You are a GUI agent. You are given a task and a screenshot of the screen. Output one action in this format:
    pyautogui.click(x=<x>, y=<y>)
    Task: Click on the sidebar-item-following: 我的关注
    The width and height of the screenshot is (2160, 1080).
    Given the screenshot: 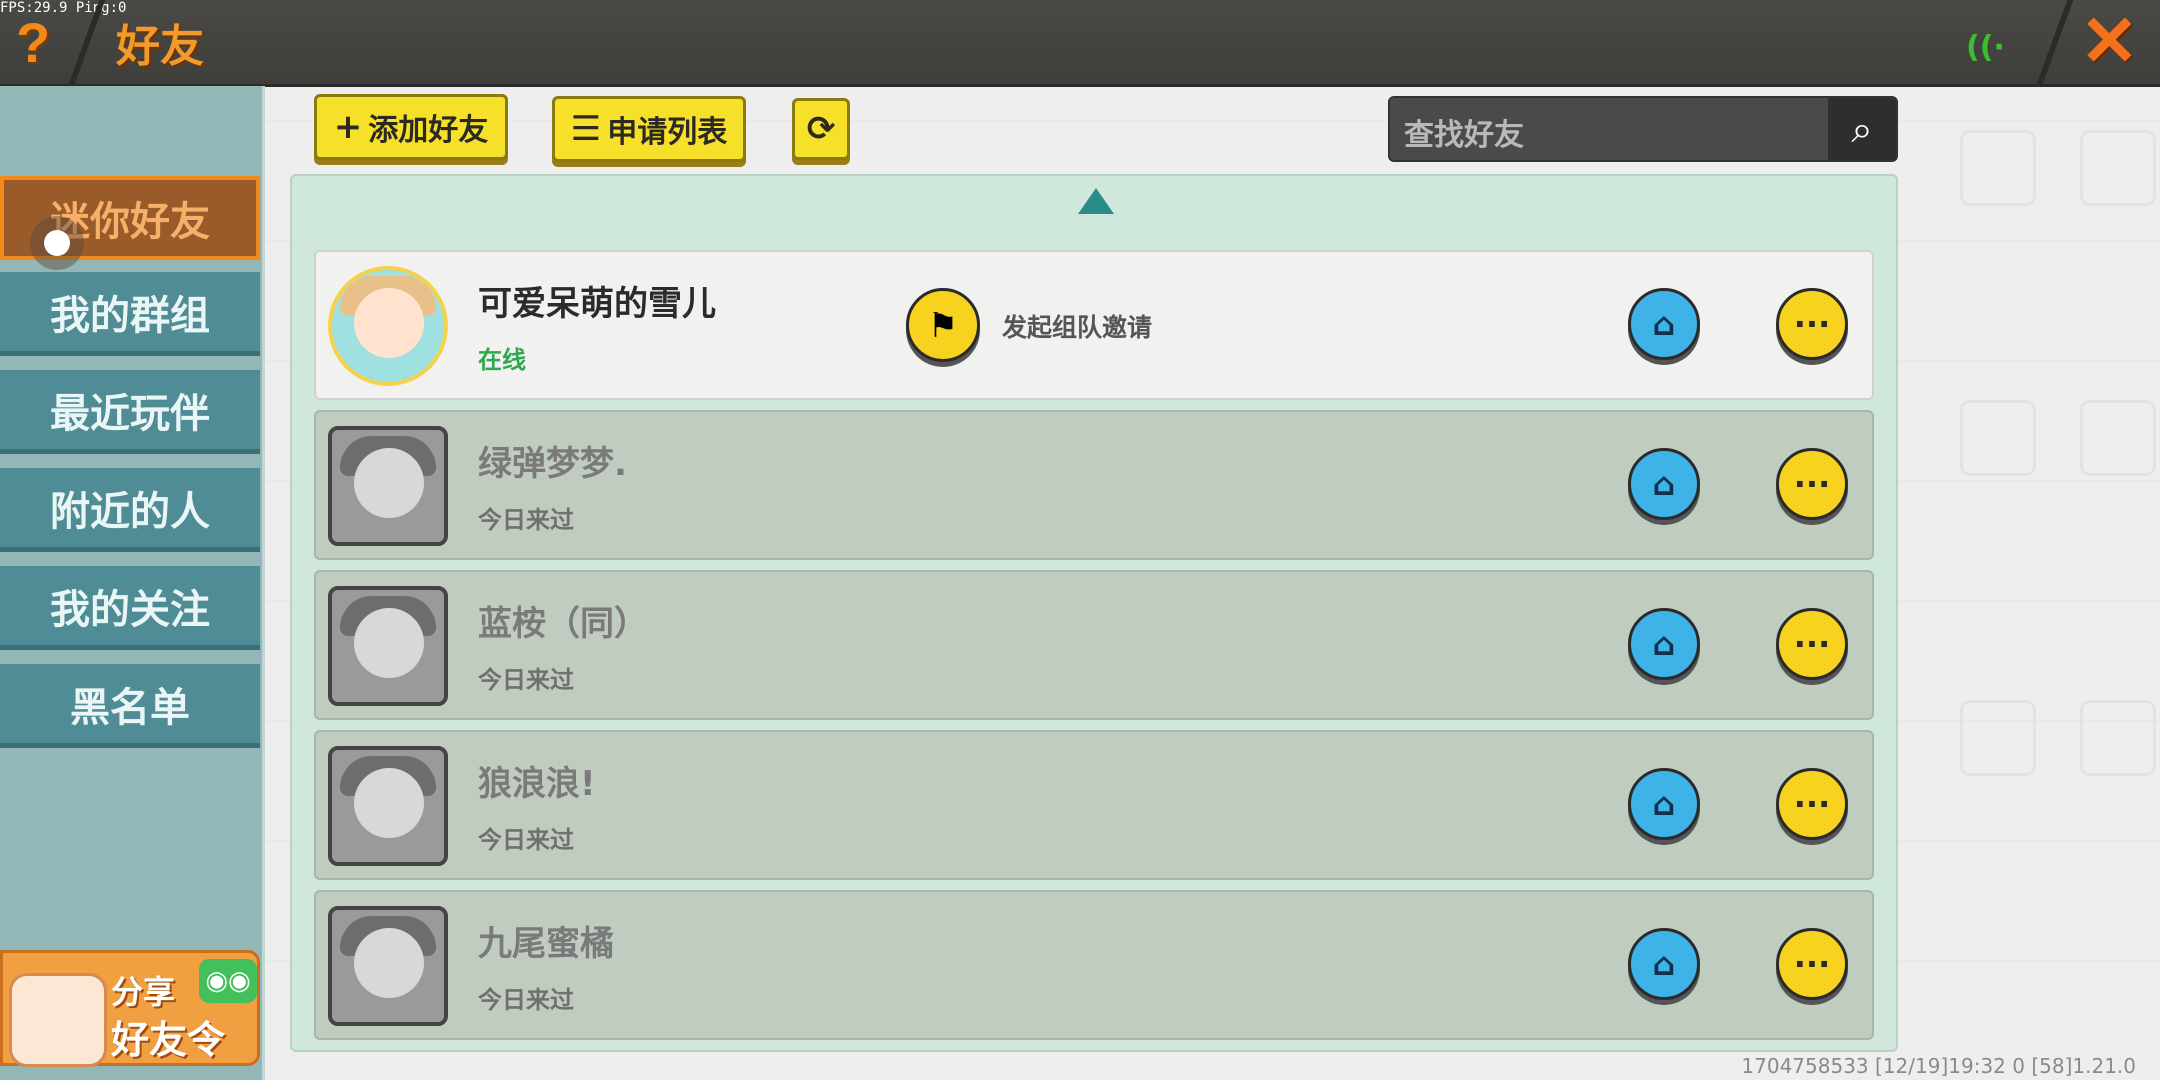 What is the action you would take?
    pyautogui.click(x=130, y=608)
    